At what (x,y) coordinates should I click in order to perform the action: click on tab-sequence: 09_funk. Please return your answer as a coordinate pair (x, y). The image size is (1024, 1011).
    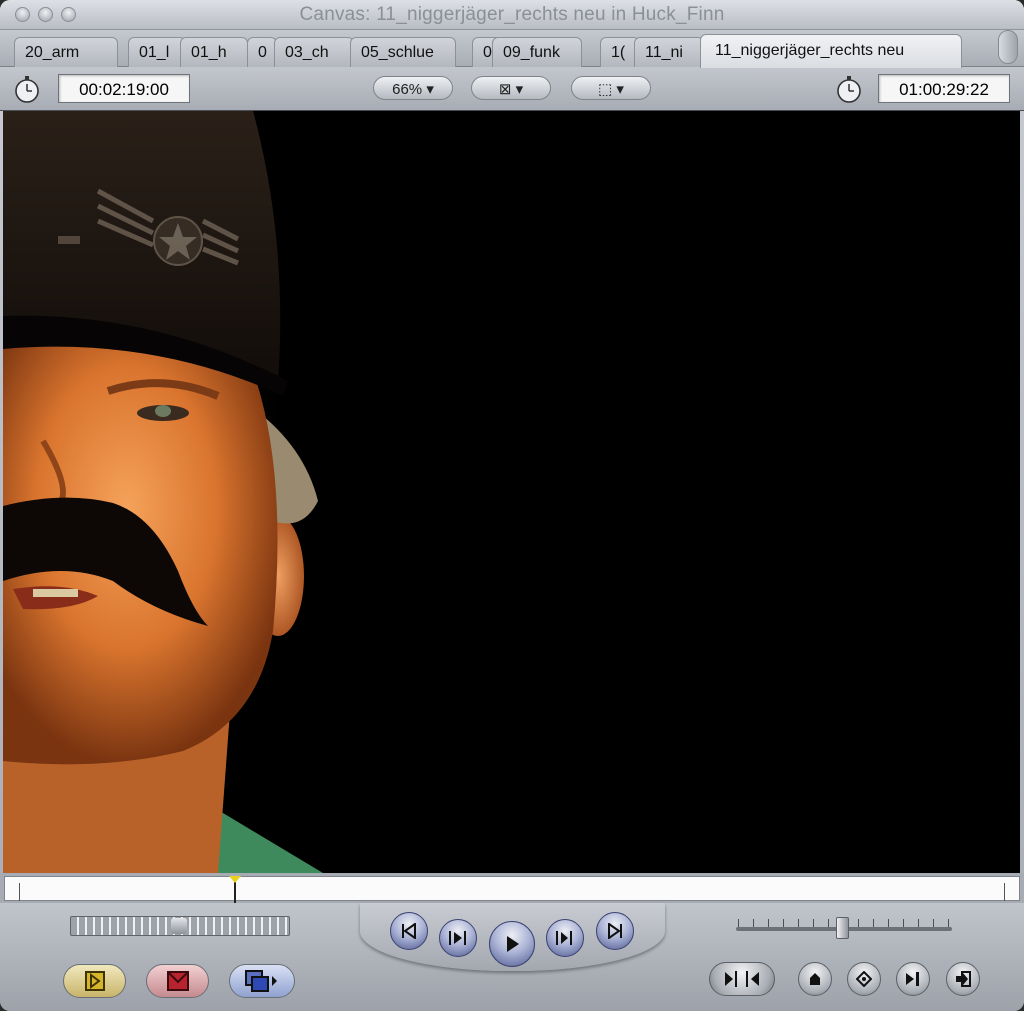
    Looking at the image, I should click on (537, 52).